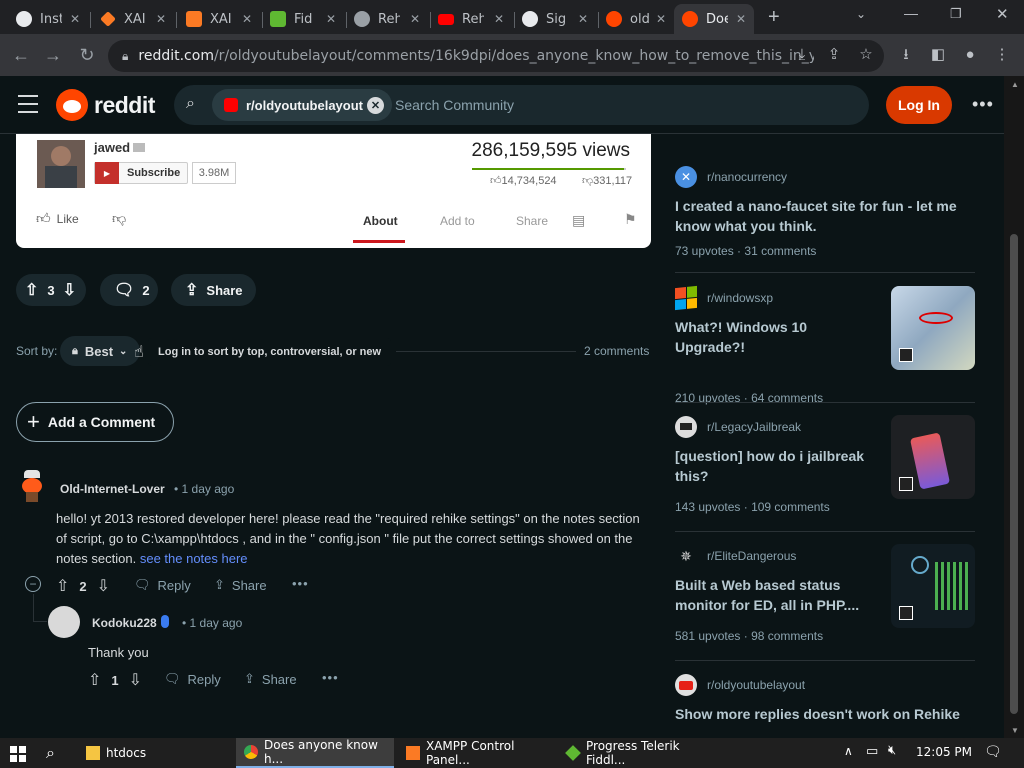 Image resolution: width=1024 pixels, height=768 pixels. What do you see at coordinates (50, 753) in the screenshot?
I see `search-icon: ⌕` at bounding box center [50, 753].